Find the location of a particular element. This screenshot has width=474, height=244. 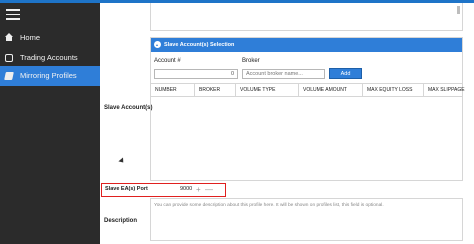

menu-icon is located at coordinates (13, 15).